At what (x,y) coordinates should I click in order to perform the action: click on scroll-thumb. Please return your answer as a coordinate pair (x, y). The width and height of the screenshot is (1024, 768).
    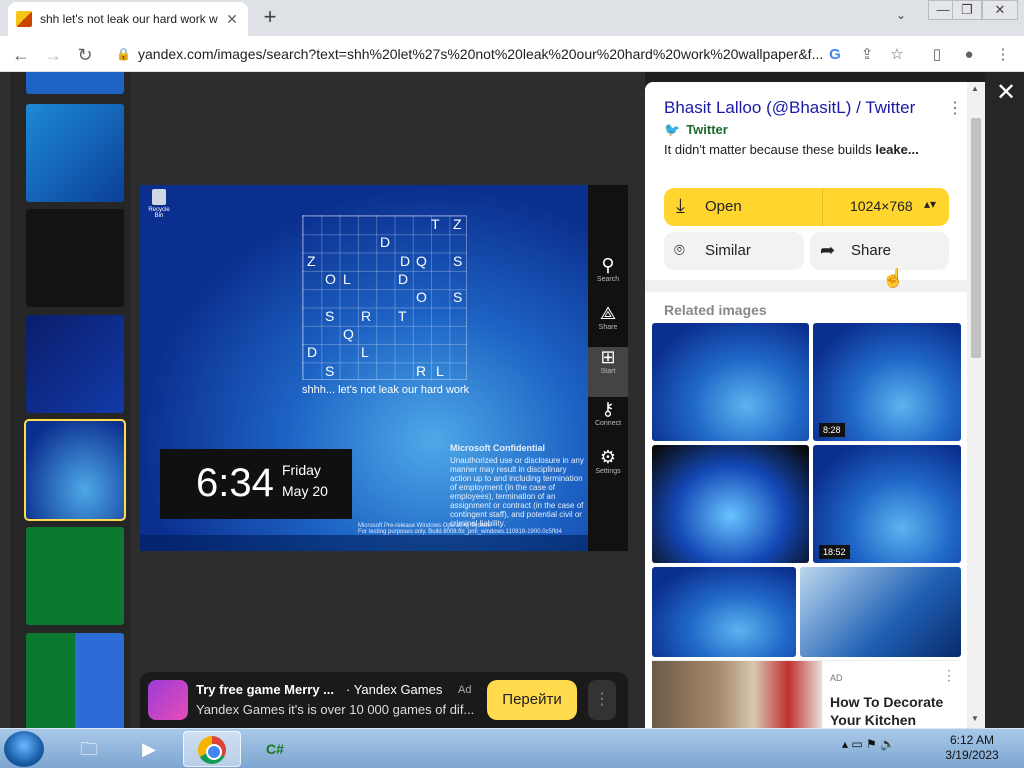
    Looking at the image, I should click on (976, 238).